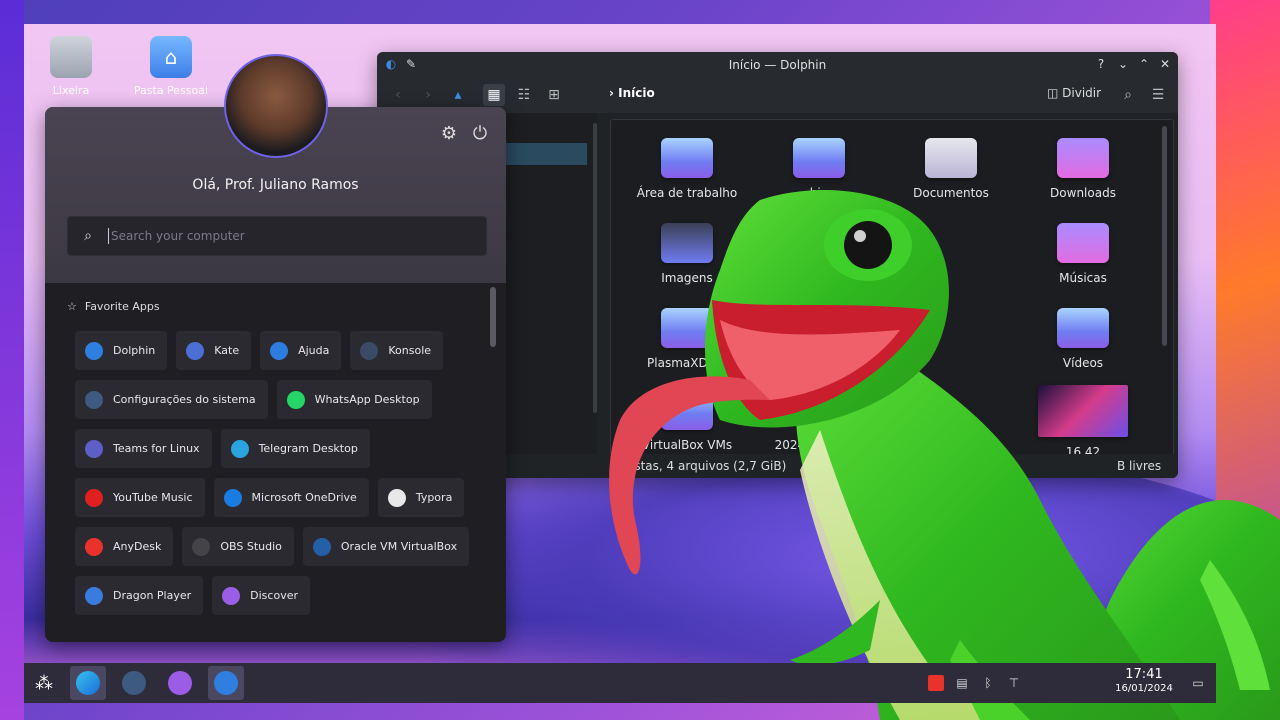 This screenshot has height=720, width=1280. I want to click on folder-item: Imagens, so click(687, 254).